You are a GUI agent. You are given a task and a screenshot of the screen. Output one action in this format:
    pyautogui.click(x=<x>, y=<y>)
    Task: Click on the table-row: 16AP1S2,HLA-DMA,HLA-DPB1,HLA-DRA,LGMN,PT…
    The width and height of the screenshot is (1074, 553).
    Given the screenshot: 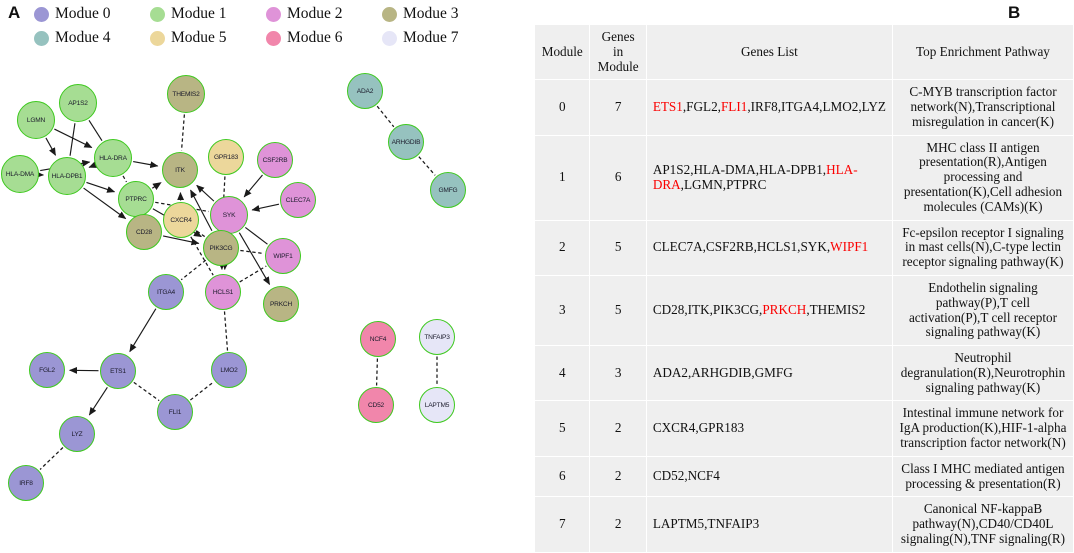 What is the action you would take?
    pyautogui.click(x=804, y=177)
    